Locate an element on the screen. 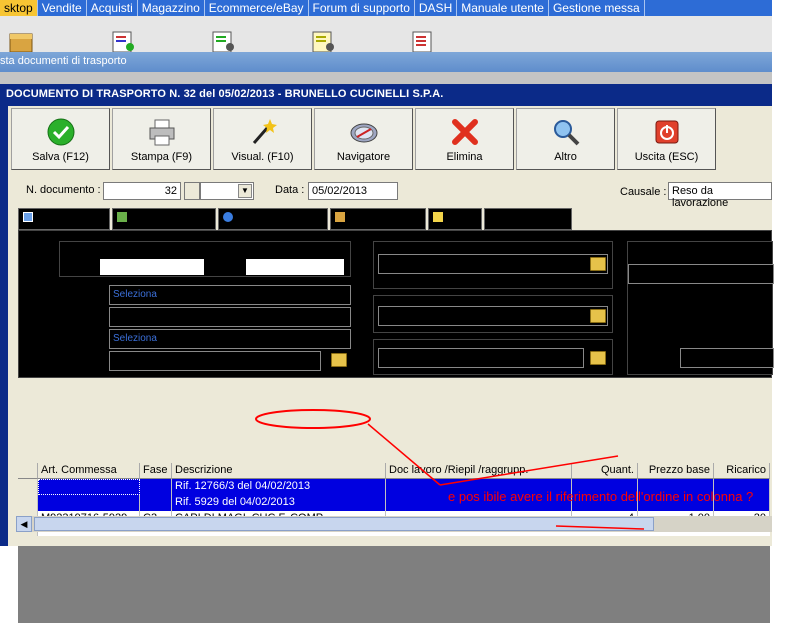  annotation-overlay is located at coordinates (450, 469).